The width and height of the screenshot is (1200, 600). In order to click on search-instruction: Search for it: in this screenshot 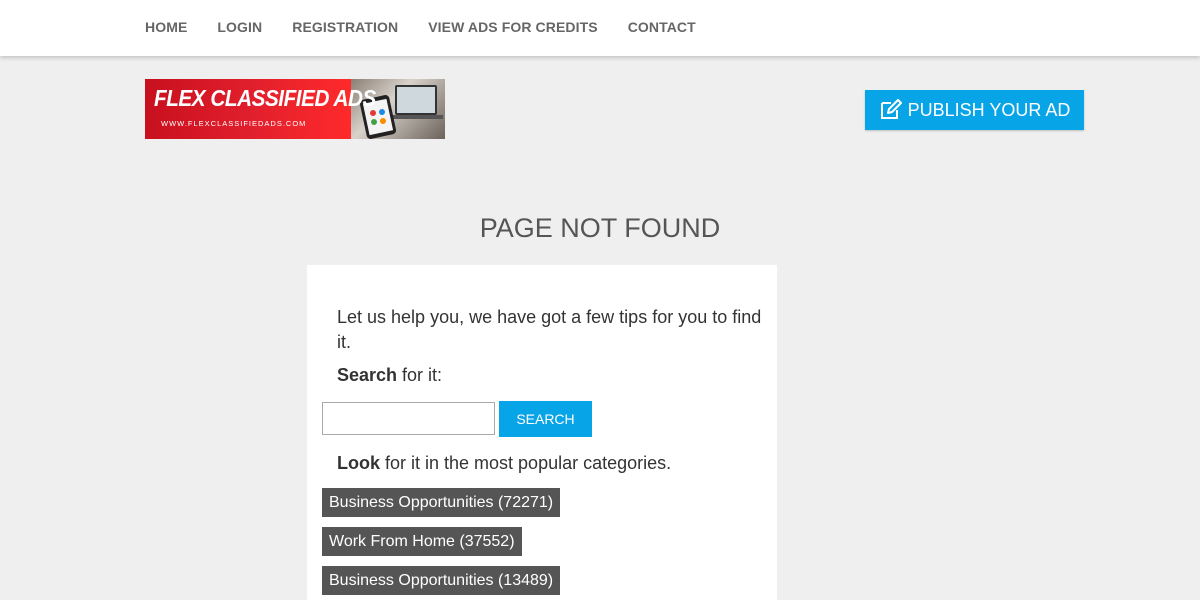, I will do `click(389, 375)`.